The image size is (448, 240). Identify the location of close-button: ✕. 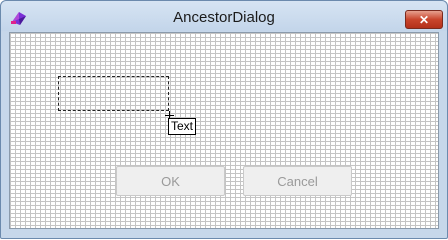
(424, 19).